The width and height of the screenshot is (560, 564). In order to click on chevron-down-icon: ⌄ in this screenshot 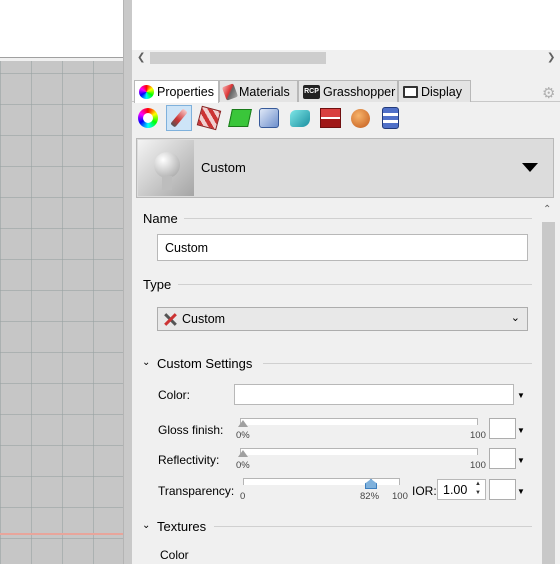, I will do `click(515, 318)`.